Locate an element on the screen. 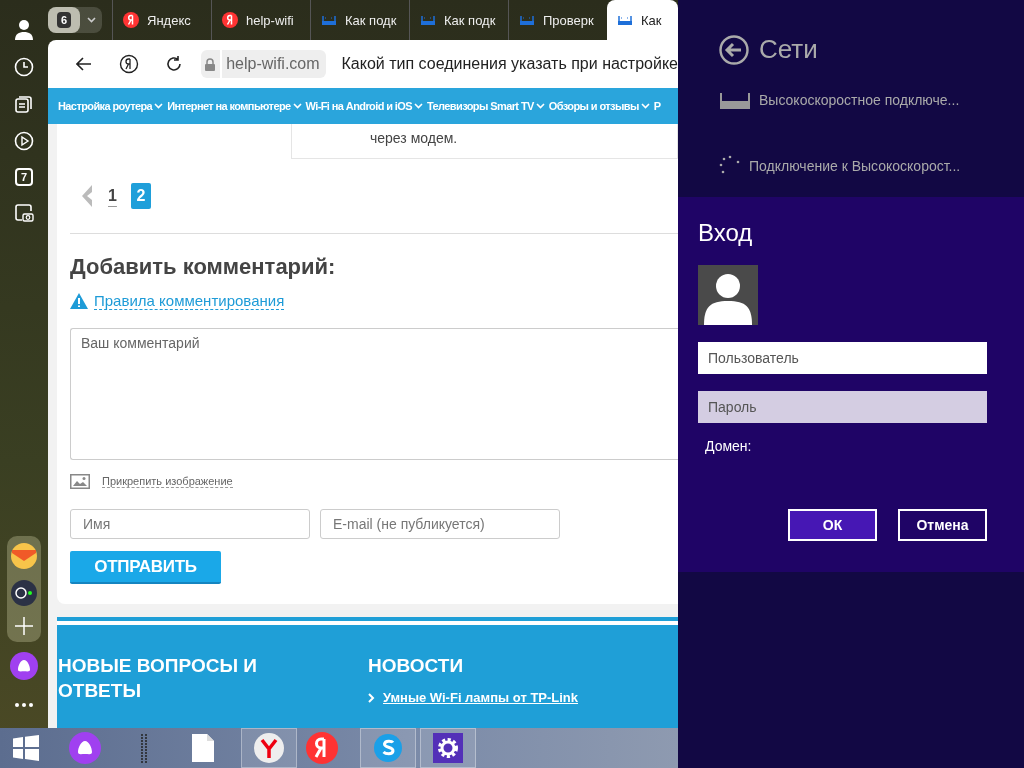 The image size is (1024, 768). domain-label: Домен: is located at coordinates (729, 446).